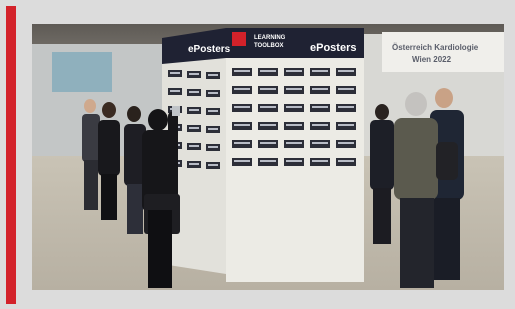 The height and width of the screenshot is (309, 515). What do you see at coordinates (333, 48) in the screenshot?
I see `right-brand-label: ePosters` at bounding box center [333, 48].